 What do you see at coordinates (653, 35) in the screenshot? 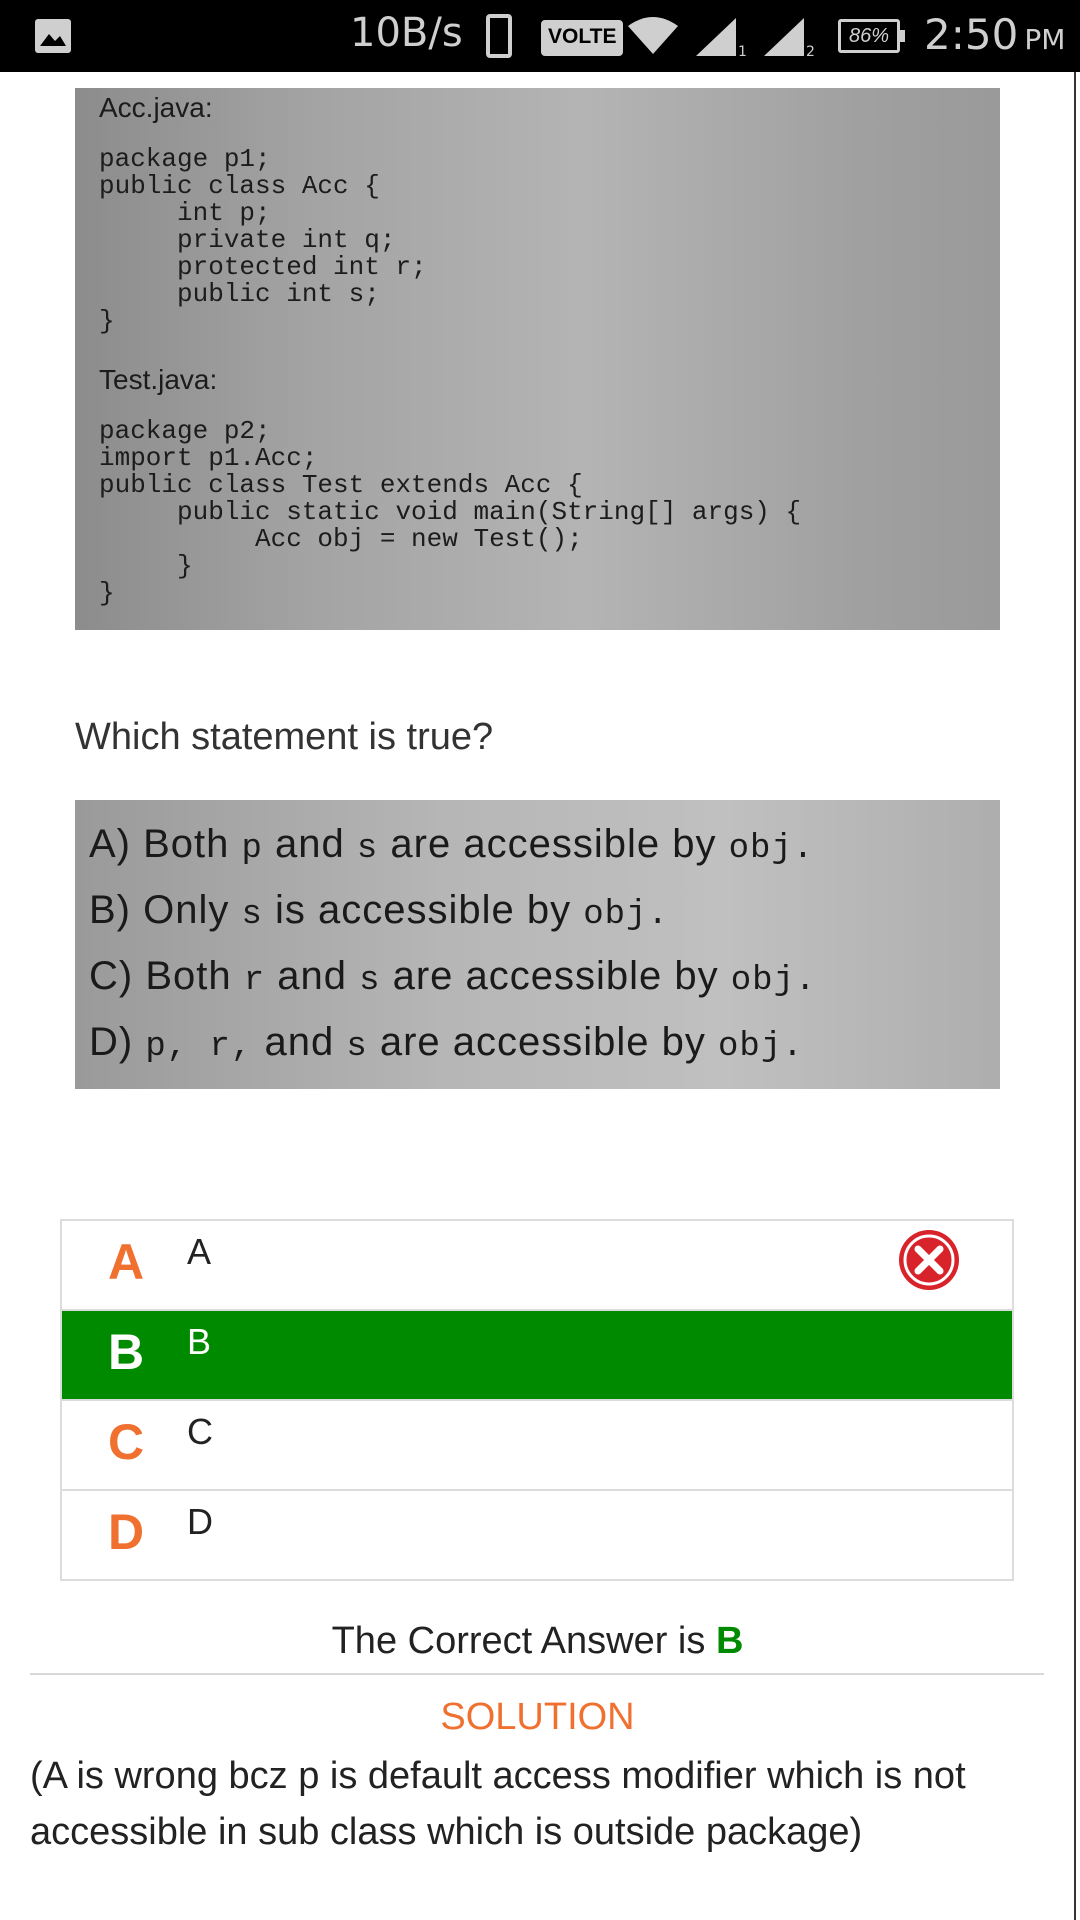
I see `wifi-icon` at bounding box center [653, 35].